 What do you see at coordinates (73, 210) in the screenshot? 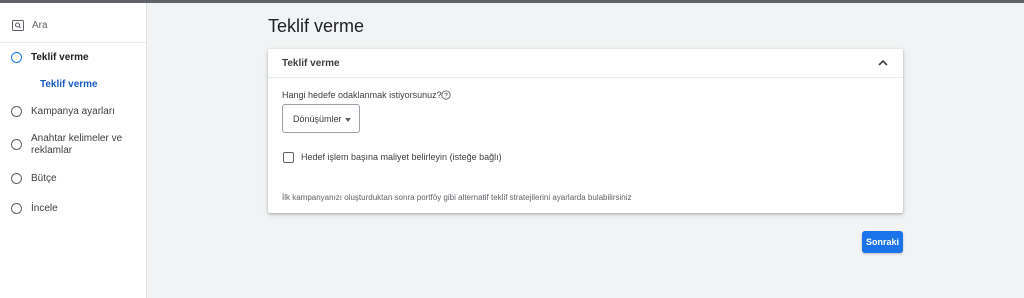
I see `sidebar-item-review: İncele` at bounding box center [73, 210].